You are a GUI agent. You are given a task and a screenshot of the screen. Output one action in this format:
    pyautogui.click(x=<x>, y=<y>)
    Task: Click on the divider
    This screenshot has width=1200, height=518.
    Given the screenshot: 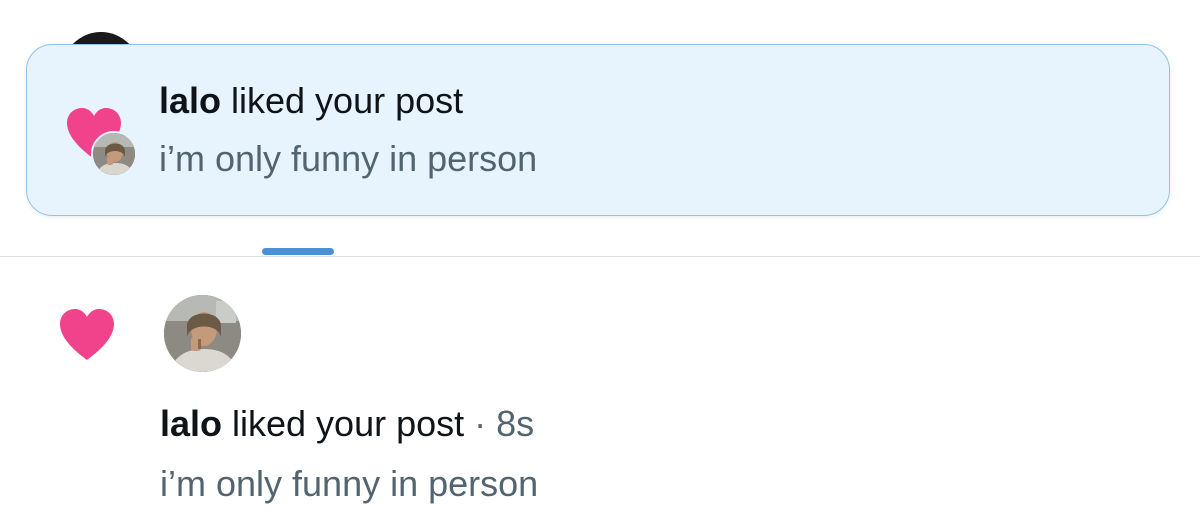 What is the action you would take?
    pyautogui.click(x=600, y=256)
    